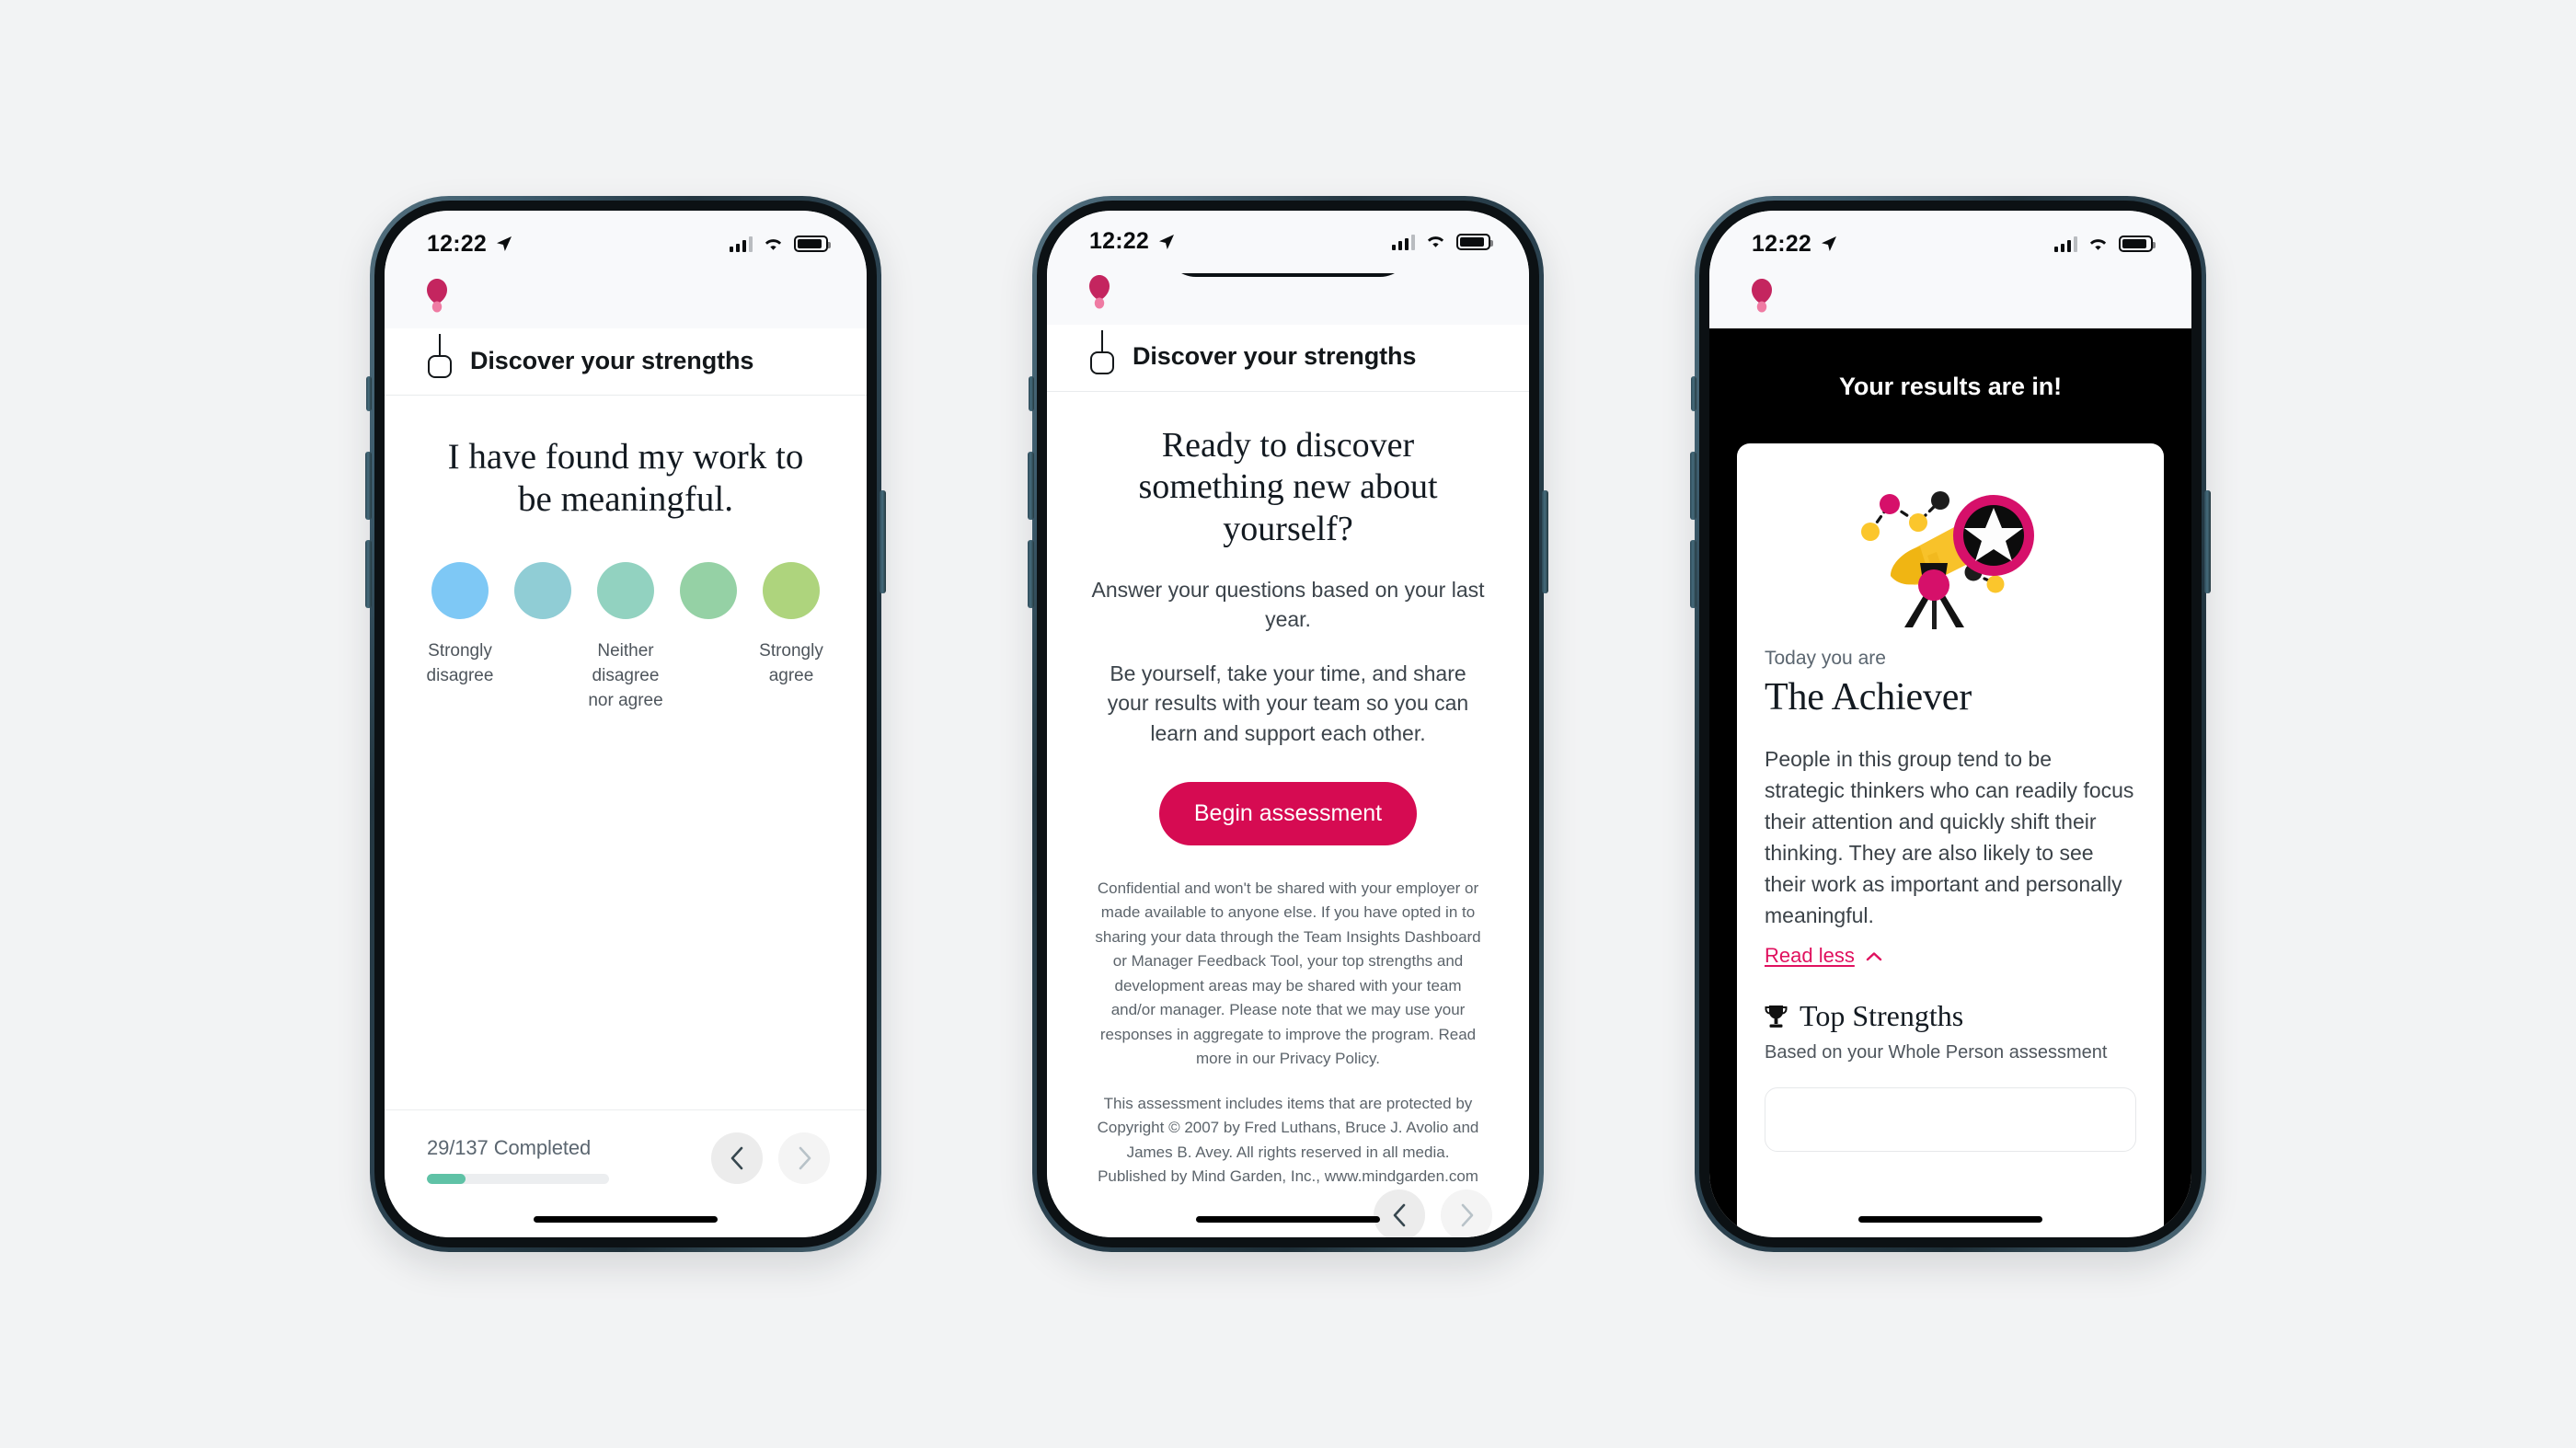  What do you see at coordinates (626, 1146) in the screenshot?
I see `question-footer: 29/137 Completed` at bounding box center [626, 1146].